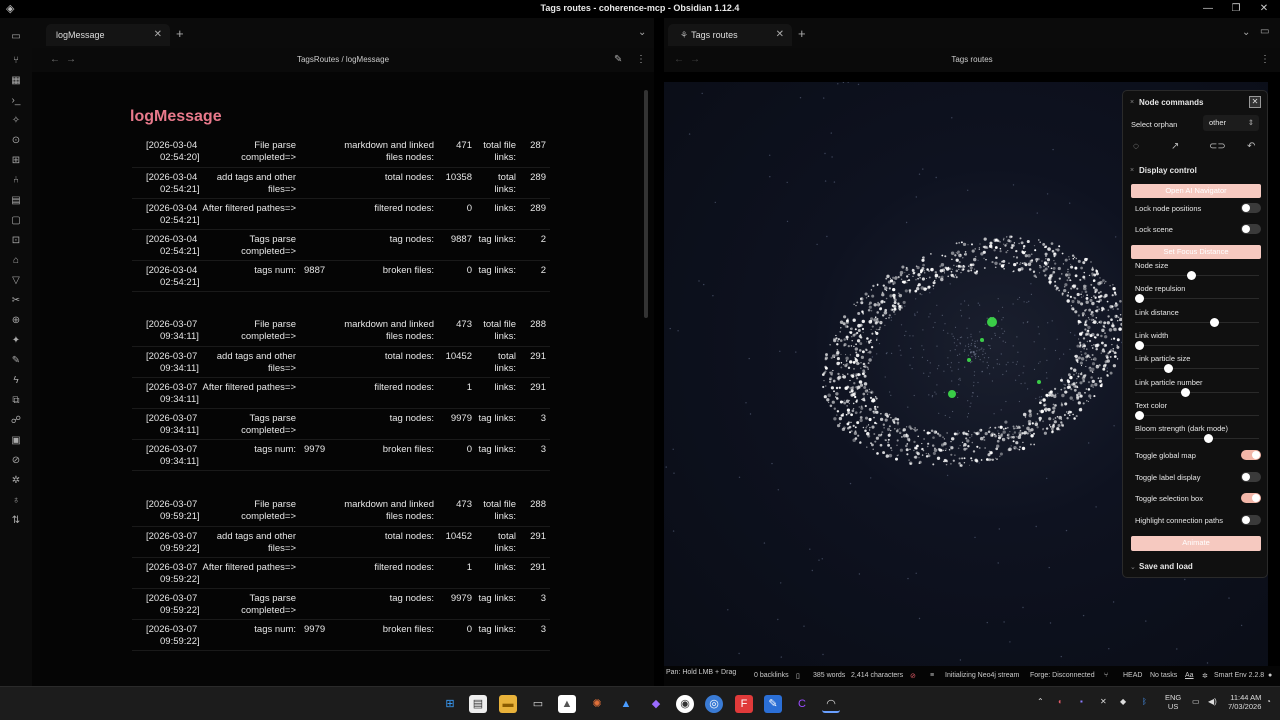  Describe the element at coordinates (1166, 566) in the screenshot. I see `save-and-load-header: Save and load` at that location.